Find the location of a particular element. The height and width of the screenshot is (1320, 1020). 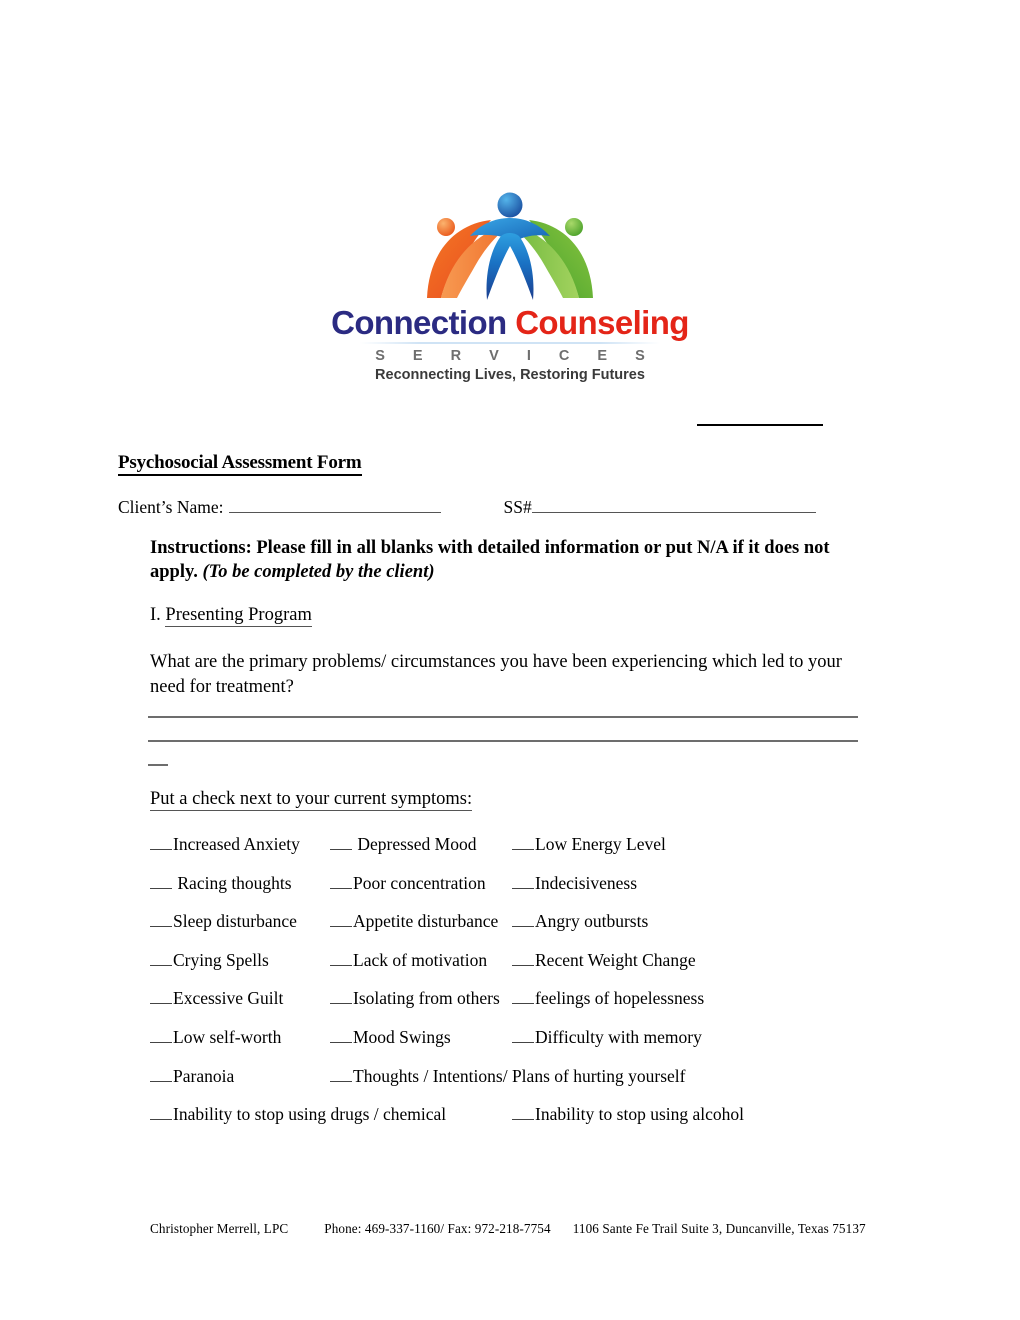

symptom-item: Racing thoughts is located at coordinates (221, 883).